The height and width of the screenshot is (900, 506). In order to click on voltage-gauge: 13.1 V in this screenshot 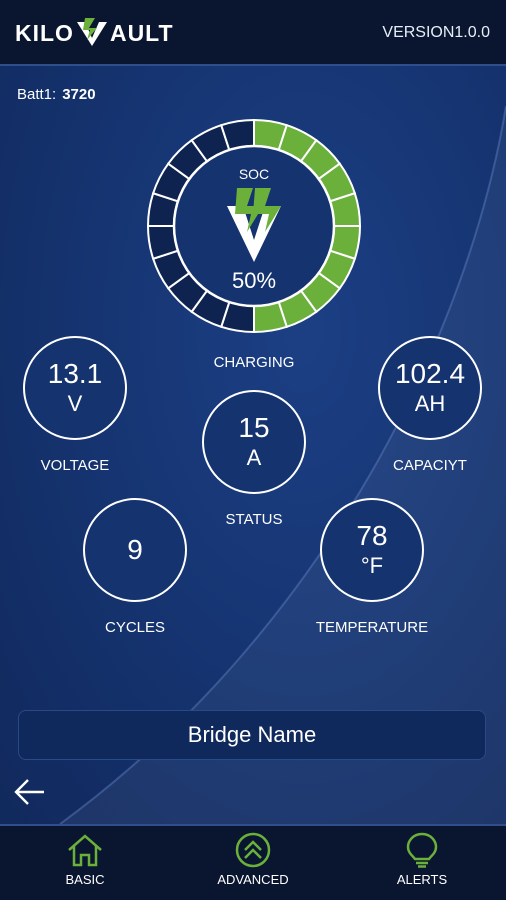, I will do `click(75, 388)`.